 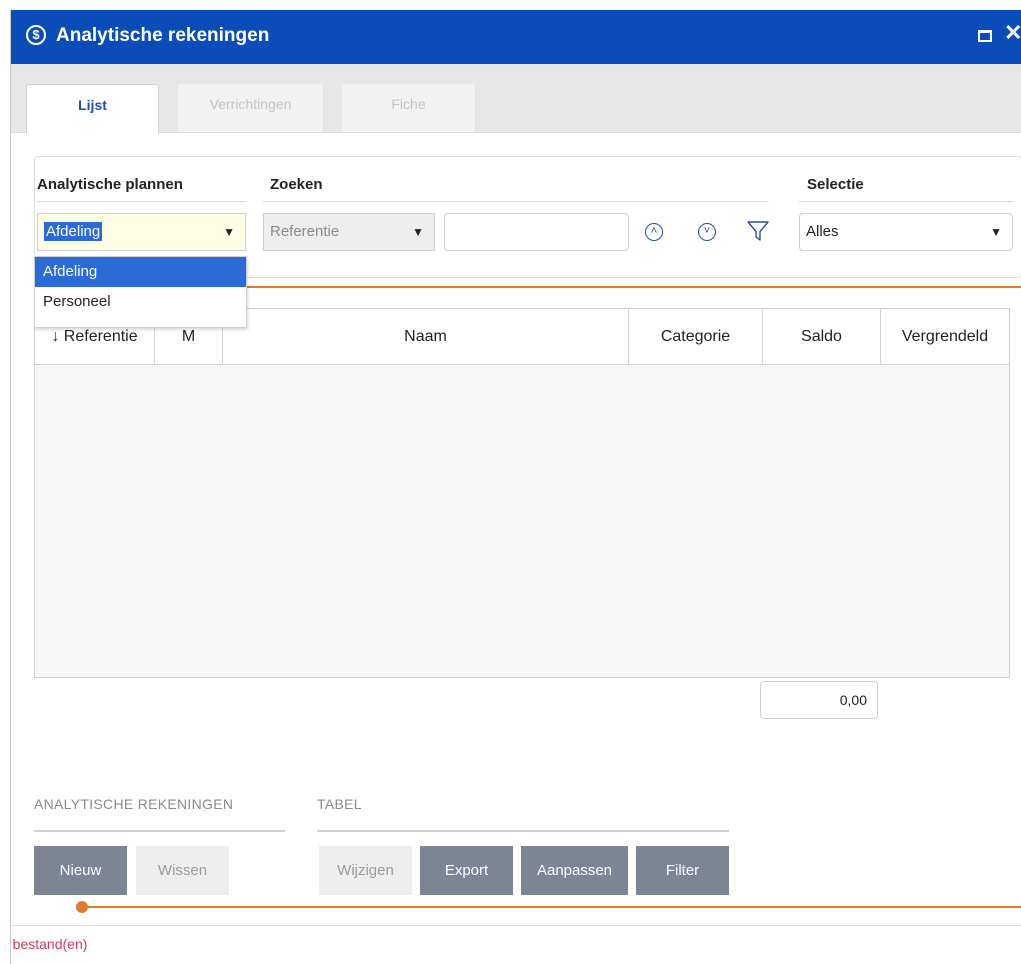 What do you see at coordinates (822, 231) in the screenshot?
I see `selection-select-value: Alles` at bounding box center [822, 231].